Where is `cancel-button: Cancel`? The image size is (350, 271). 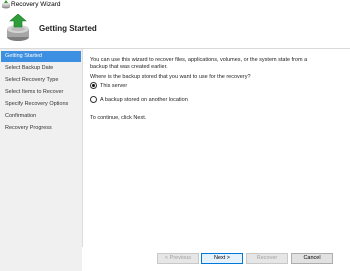 cancel-button: Cancel is located at coordinates (312, 258).